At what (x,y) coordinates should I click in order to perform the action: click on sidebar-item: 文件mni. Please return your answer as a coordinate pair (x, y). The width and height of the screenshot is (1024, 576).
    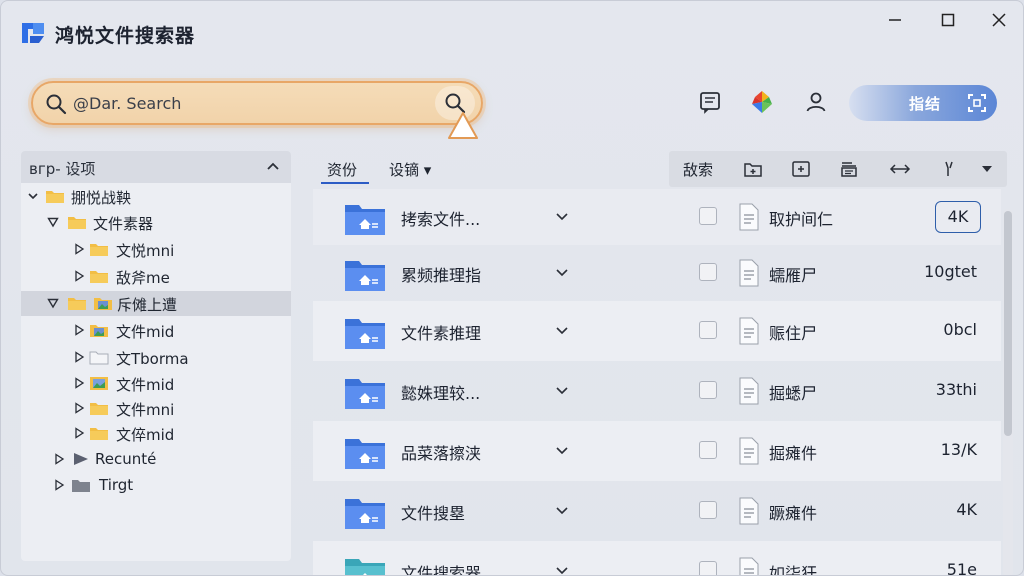
    Looking at the image, I should click on (156, 408).